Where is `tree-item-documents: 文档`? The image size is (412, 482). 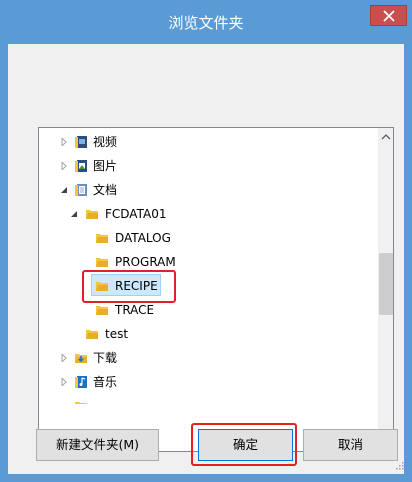
tree-item-documents: 文档 is located at coordinates (208, 190).